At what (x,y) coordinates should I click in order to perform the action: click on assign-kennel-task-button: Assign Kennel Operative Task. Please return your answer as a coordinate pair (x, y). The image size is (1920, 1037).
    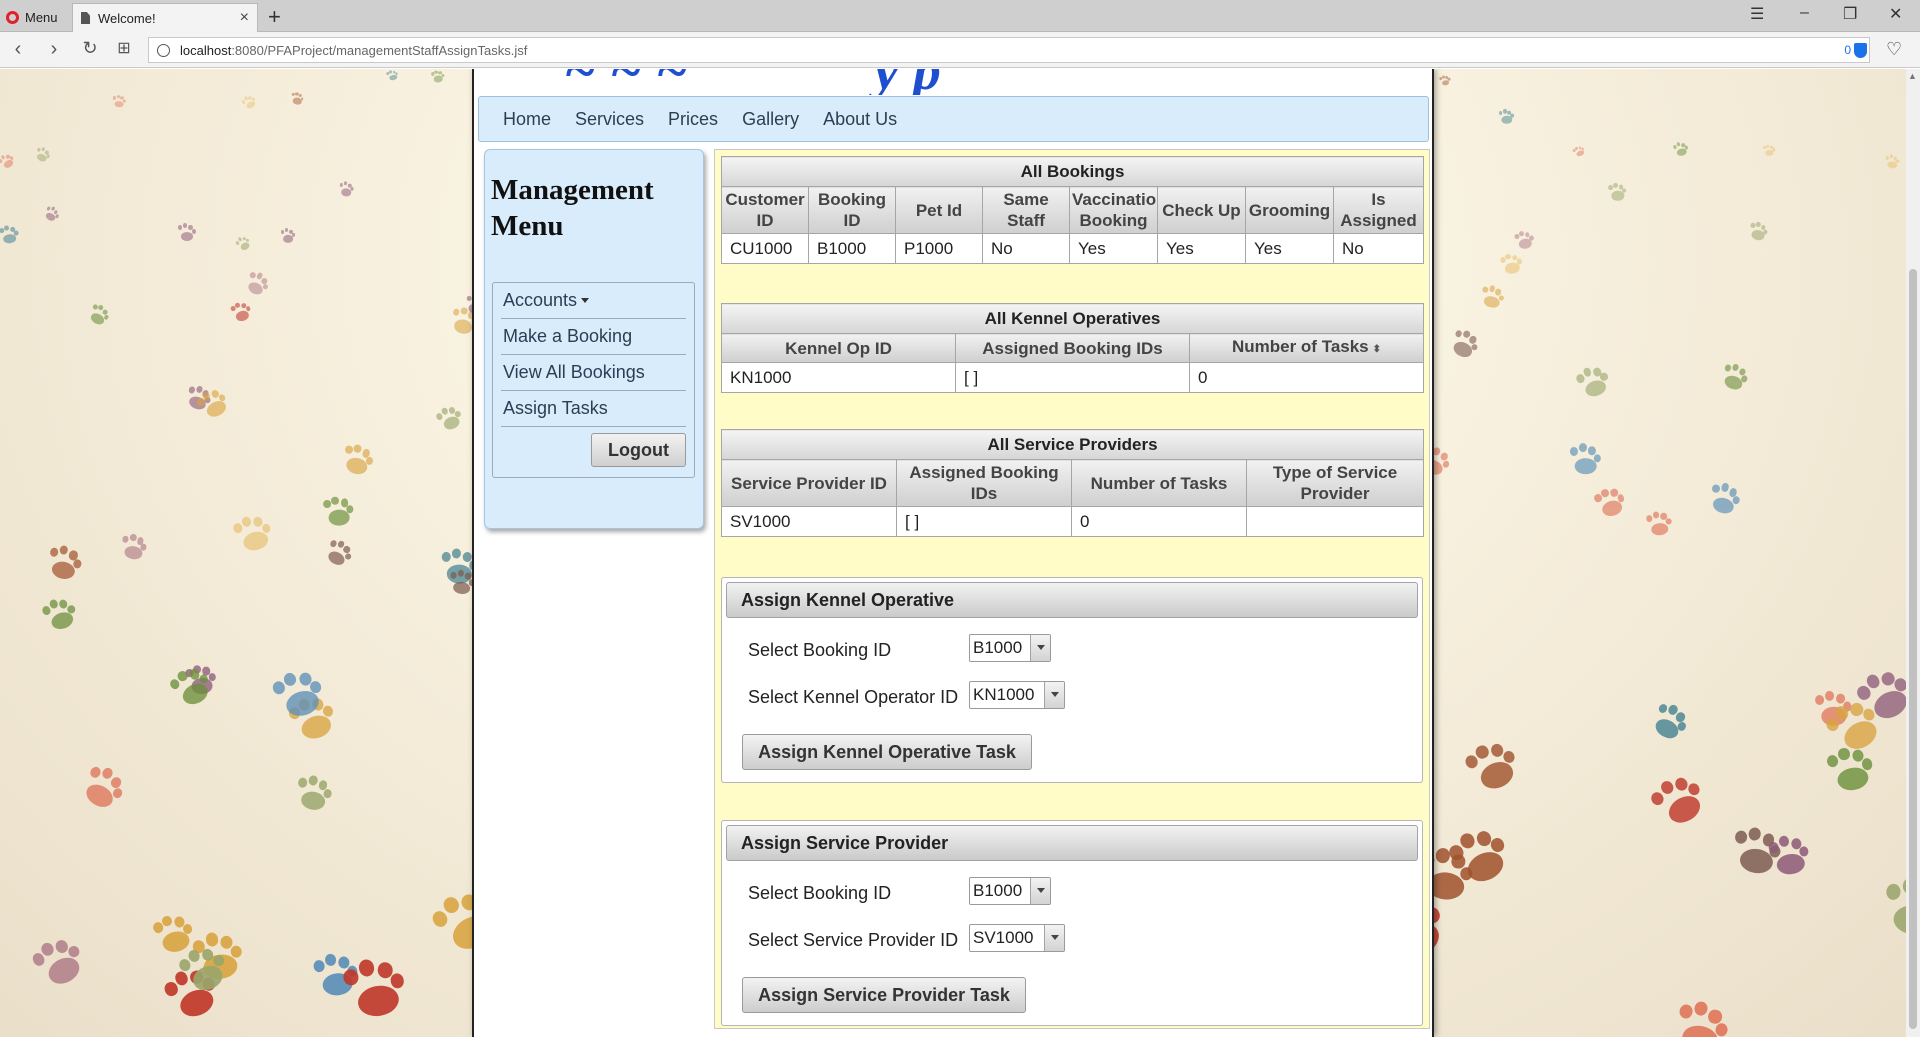
    Looking at the image, I should click on (887, 752).